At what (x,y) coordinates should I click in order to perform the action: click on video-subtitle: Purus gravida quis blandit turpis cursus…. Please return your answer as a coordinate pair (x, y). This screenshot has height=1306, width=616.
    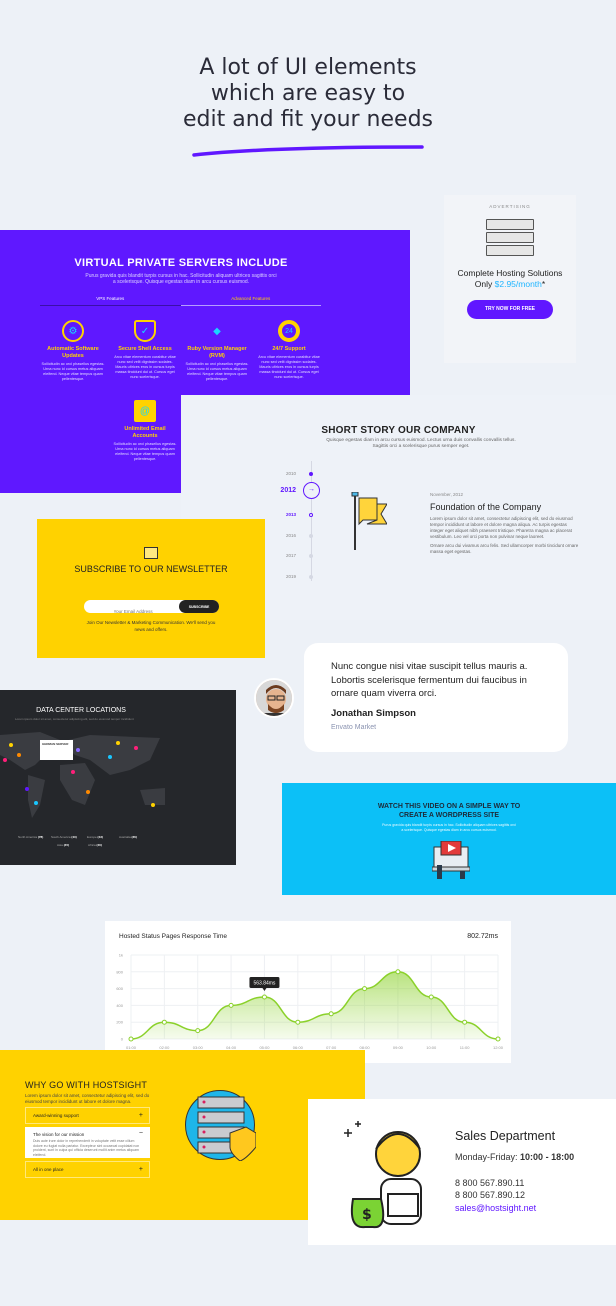
    Looking at the image, I should click on (449, 827).